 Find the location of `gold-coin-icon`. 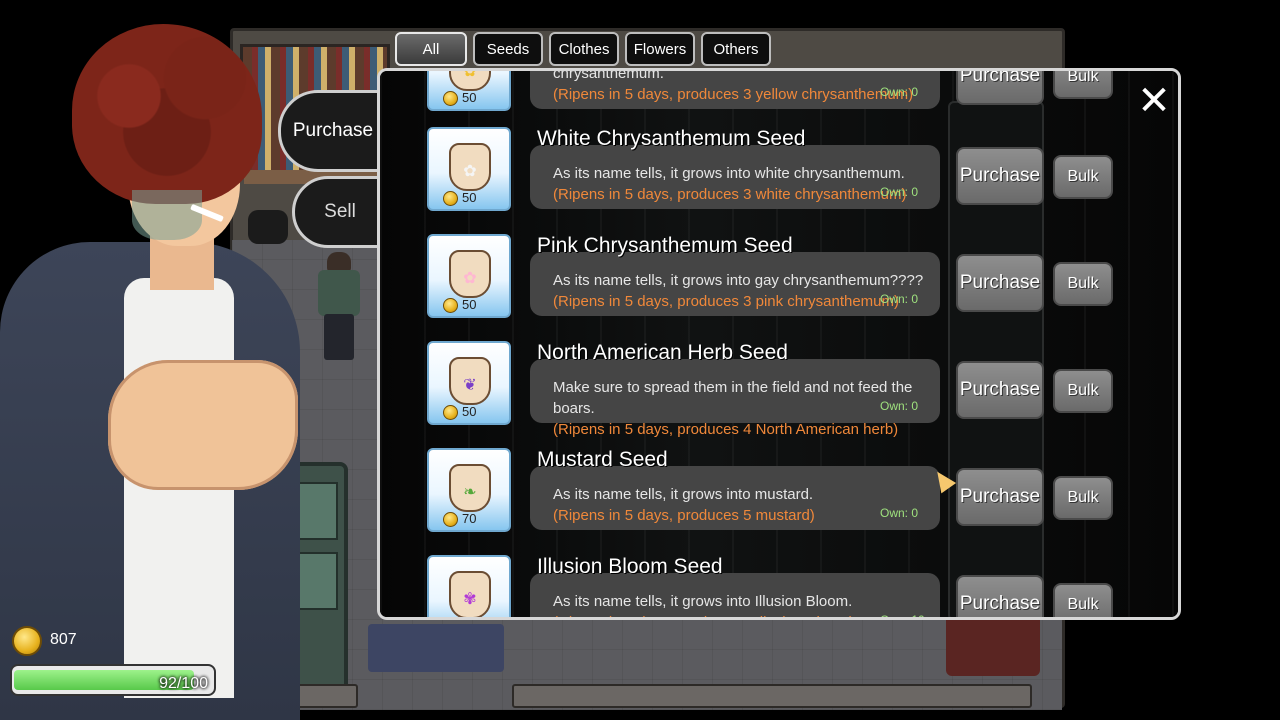

gold-coin-icon is located at coordinates (27, 641).